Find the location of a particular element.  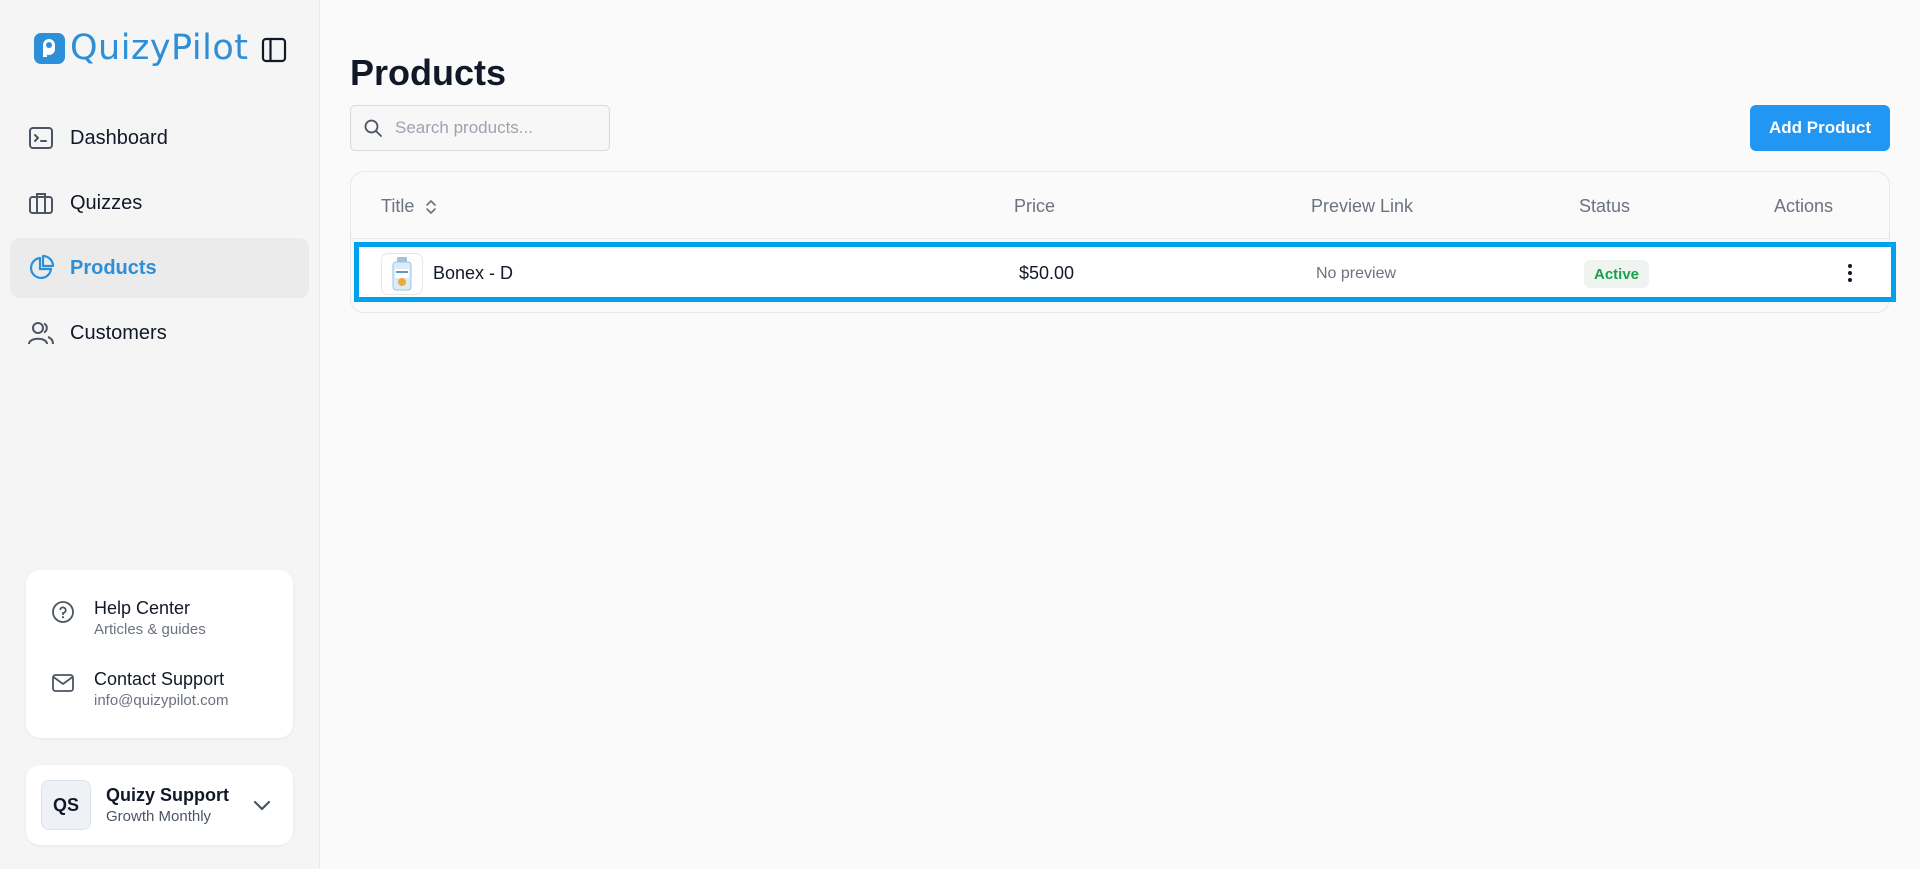

briefcase-icon is located at coordinates (41, 203).